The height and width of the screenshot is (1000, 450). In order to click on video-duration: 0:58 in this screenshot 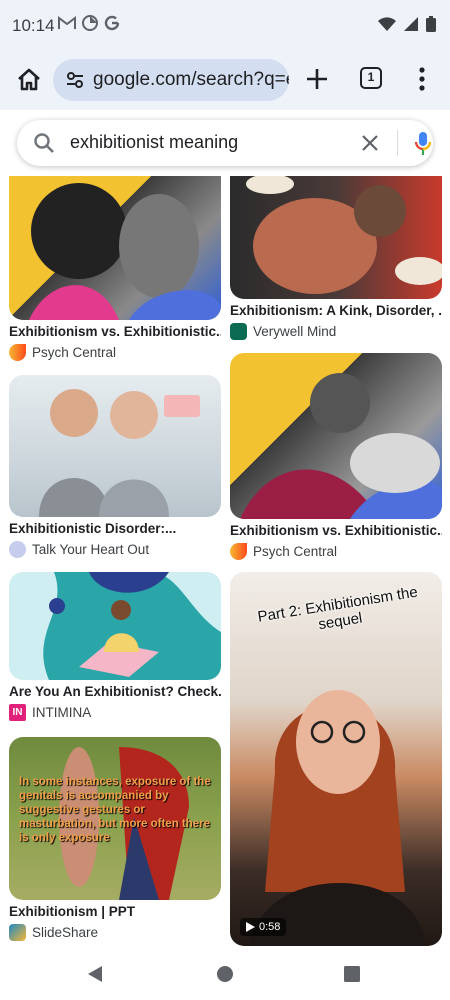, I will do `click(270, 927)`.